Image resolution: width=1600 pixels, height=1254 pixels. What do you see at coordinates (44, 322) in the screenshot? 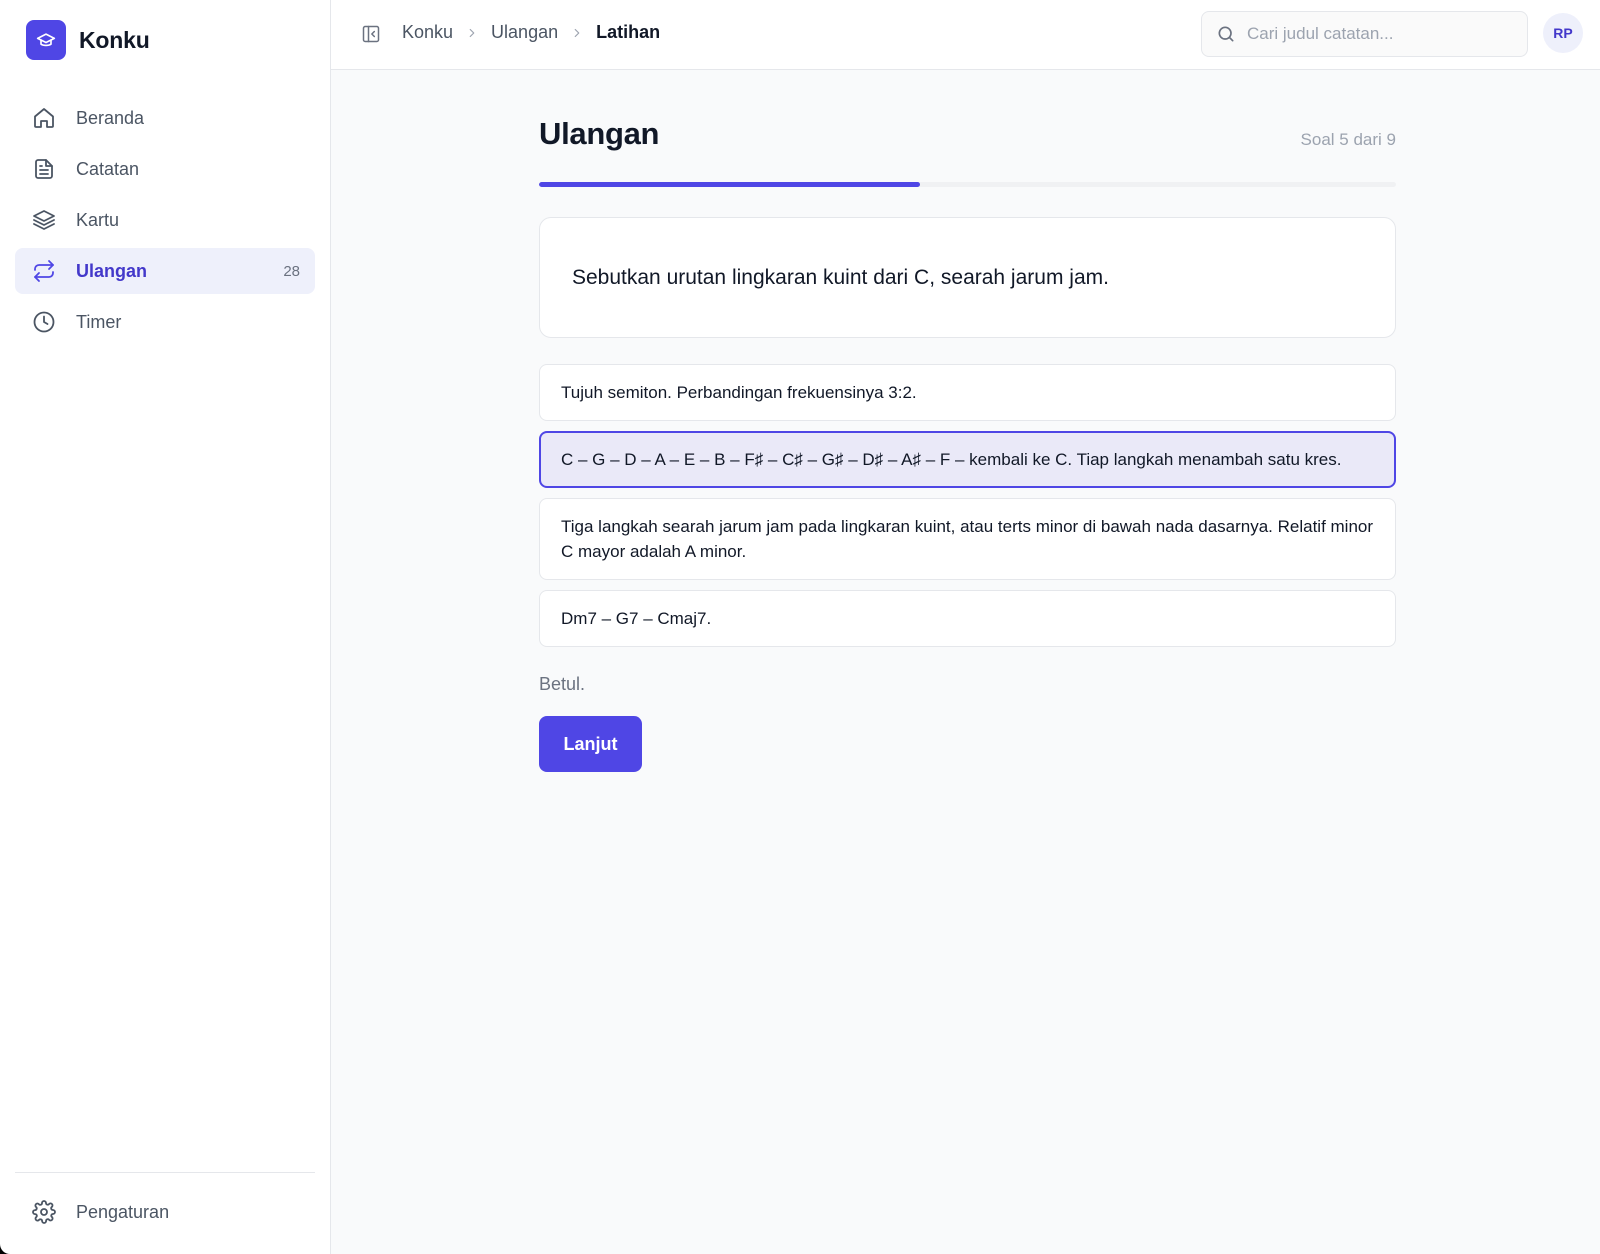
I see `clock-icon` at bounding box center [44, 322].